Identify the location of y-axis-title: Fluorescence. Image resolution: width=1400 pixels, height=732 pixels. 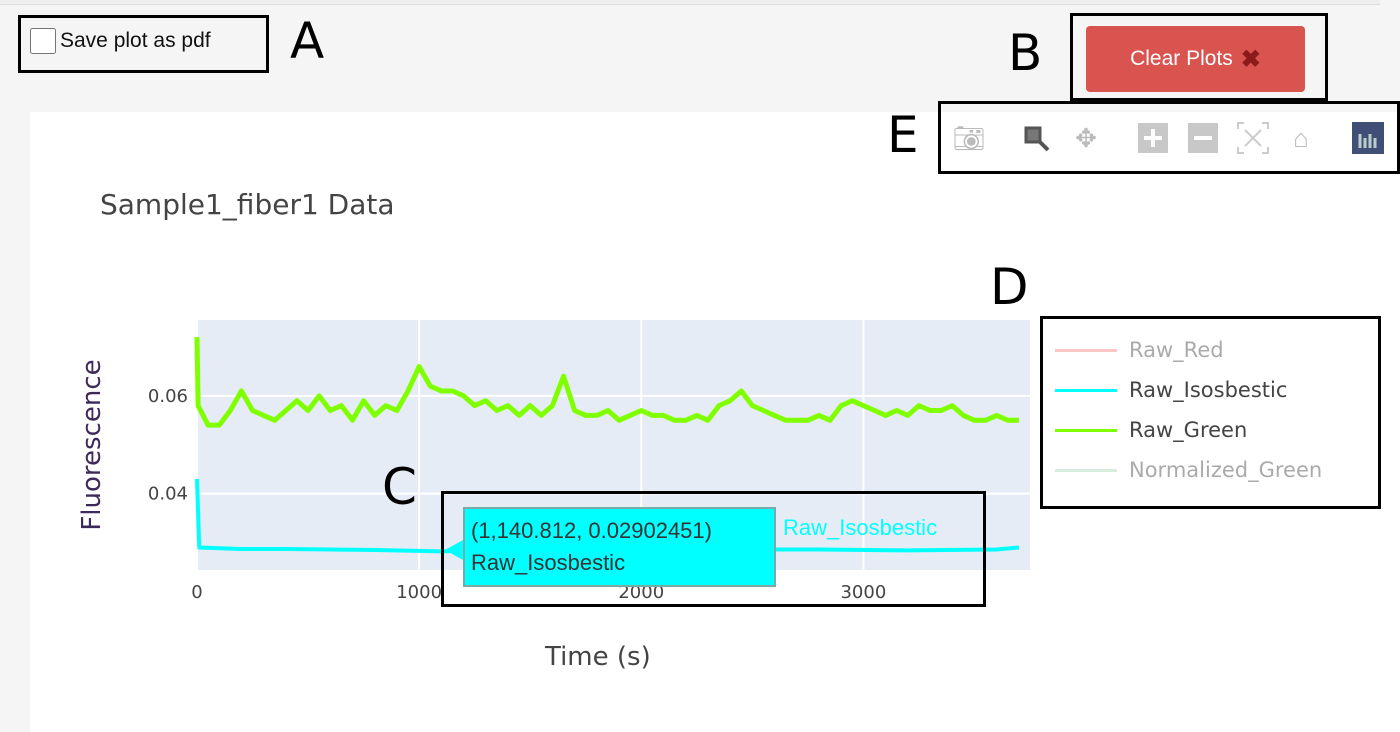
(92, 445).